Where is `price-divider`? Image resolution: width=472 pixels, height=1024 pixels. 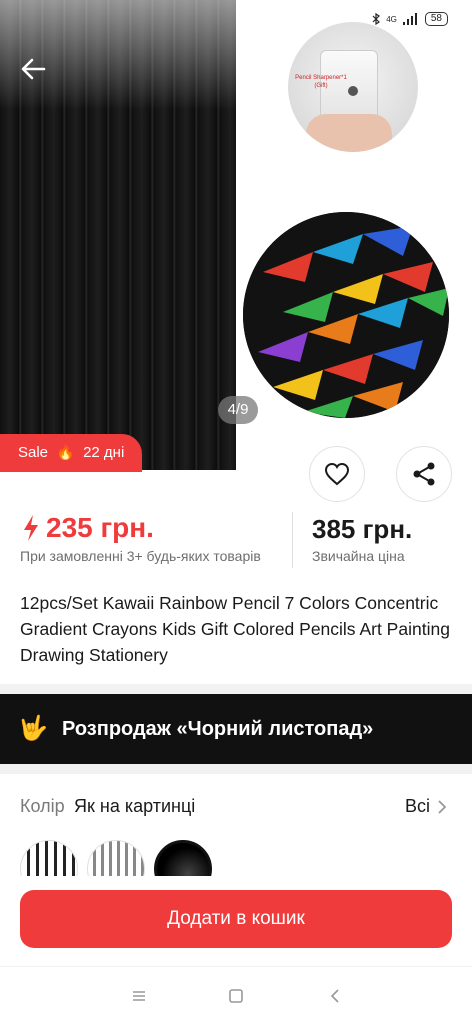
price-divider is located at coordinates (292, 540).